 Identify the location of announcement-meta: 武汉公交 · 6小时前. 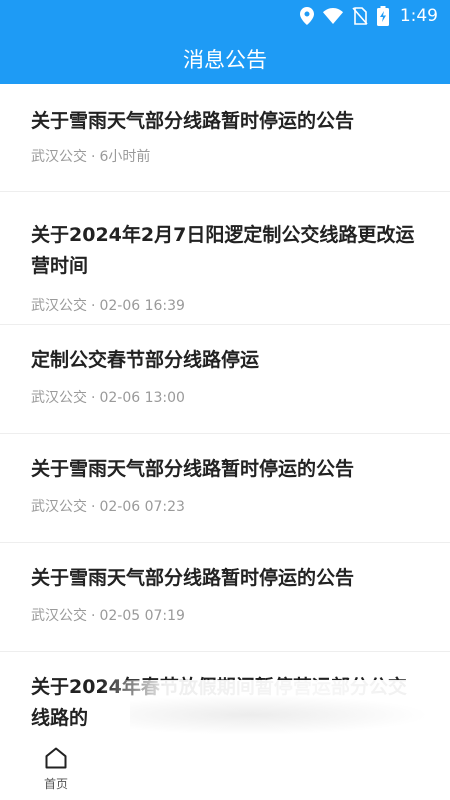
(226, 157).